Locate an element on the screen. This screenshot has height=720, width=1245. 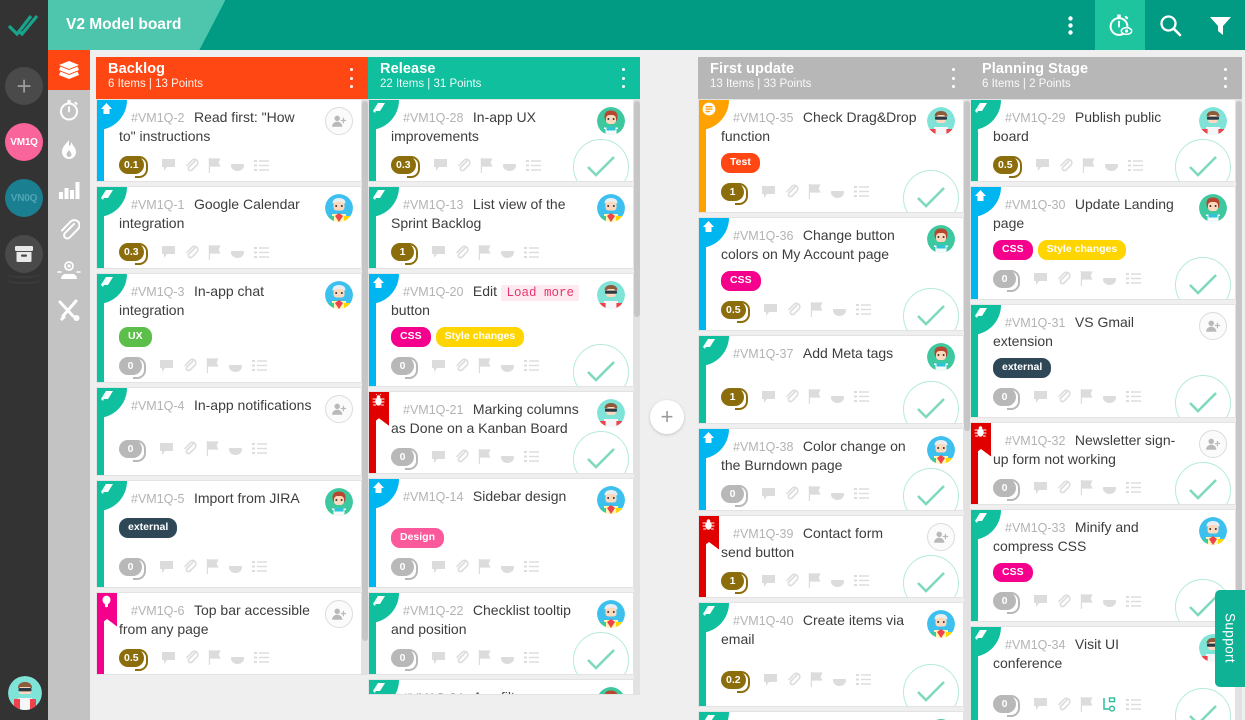
card: #VM1Q-35 Check Drag&Drop function Test 1 is located at coordinates (831, 156).